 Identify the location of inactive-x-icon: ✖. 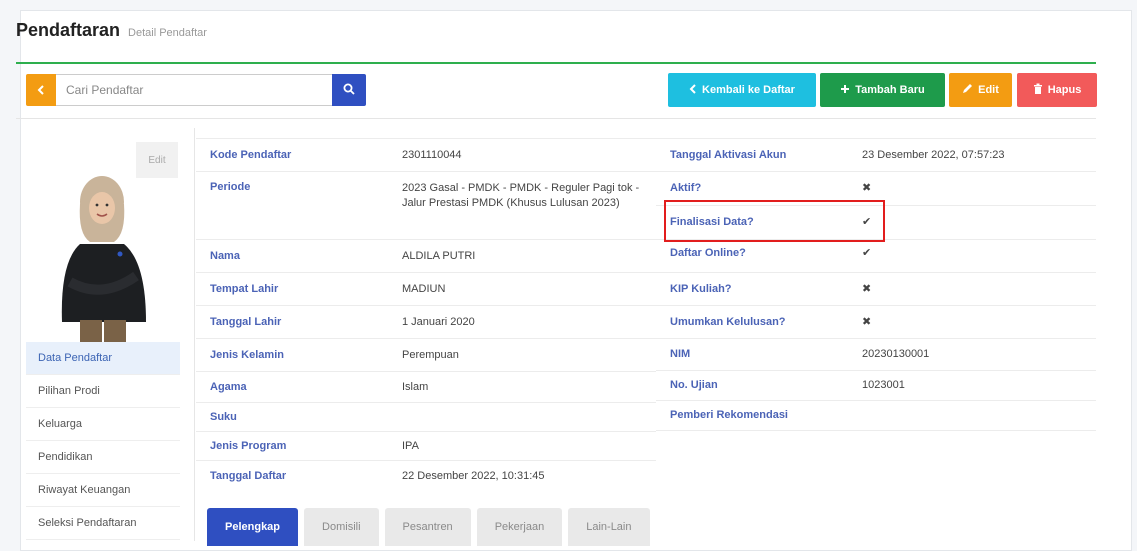
(972, 188).